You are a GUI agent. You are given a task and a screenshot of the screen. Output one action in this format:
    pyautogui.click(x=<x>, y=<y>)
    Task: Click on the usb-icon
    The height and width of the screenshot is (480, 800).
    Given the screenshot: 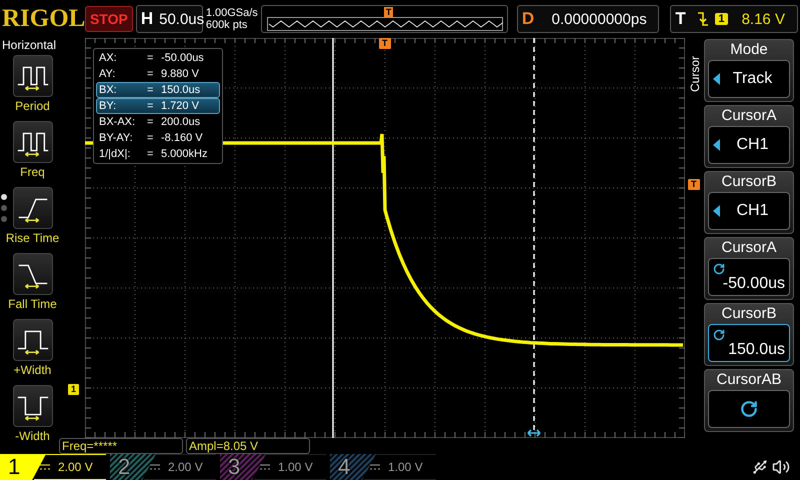 What is the action you would take?
    pyautogui.click(x=760, y=467)
    